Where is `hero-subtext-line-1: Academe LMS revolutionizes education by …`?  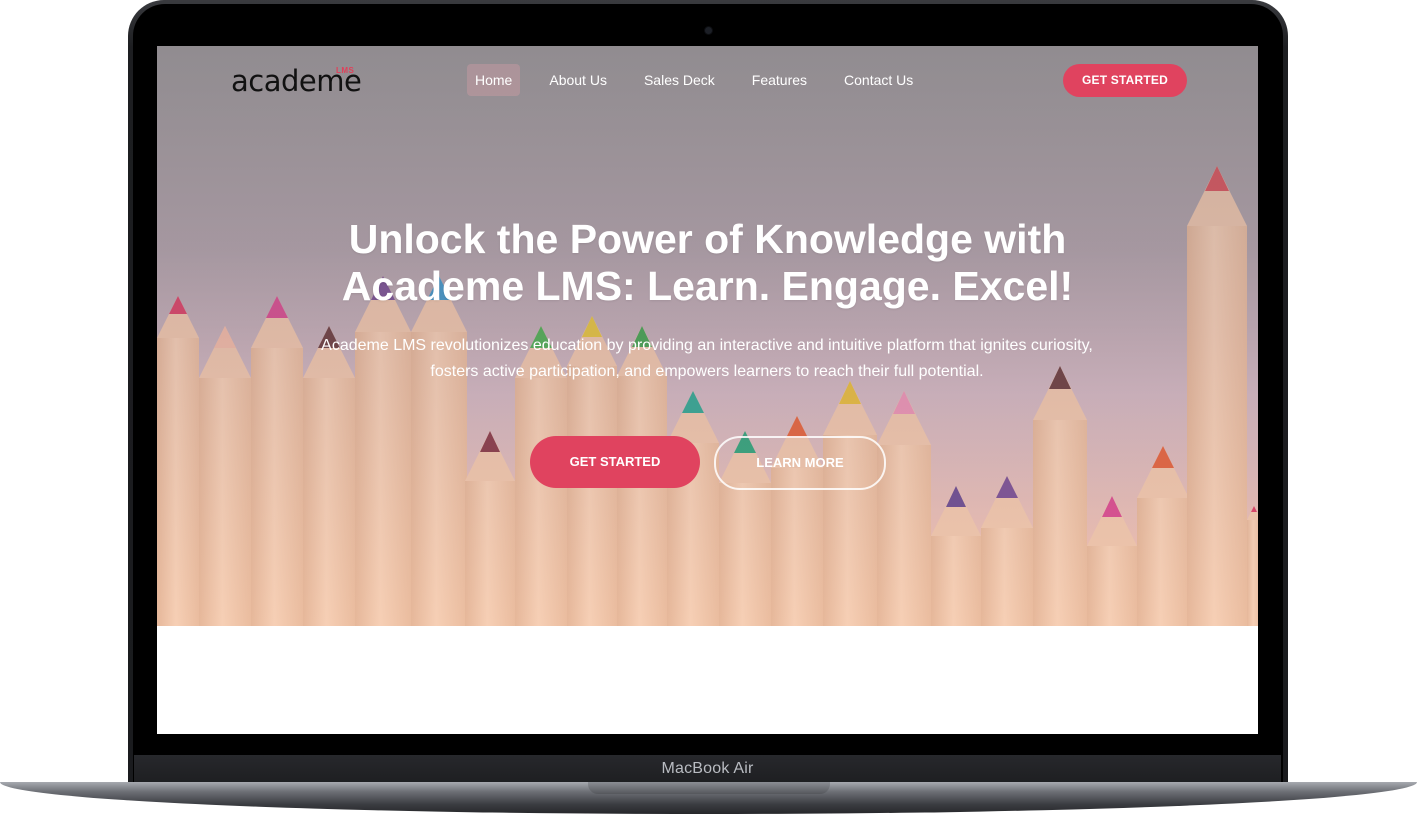
hero-subtext-line-1: Academe LMS revolutionizes education by … is located at coordinates (707, 345).